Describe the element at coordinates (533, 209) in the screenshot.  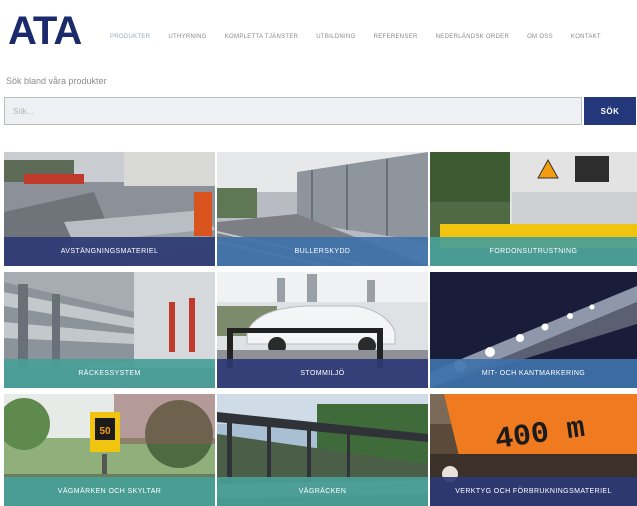
I see `product-tile-fordonsutrustning: FORDONSUTRUSTNING` at that location.